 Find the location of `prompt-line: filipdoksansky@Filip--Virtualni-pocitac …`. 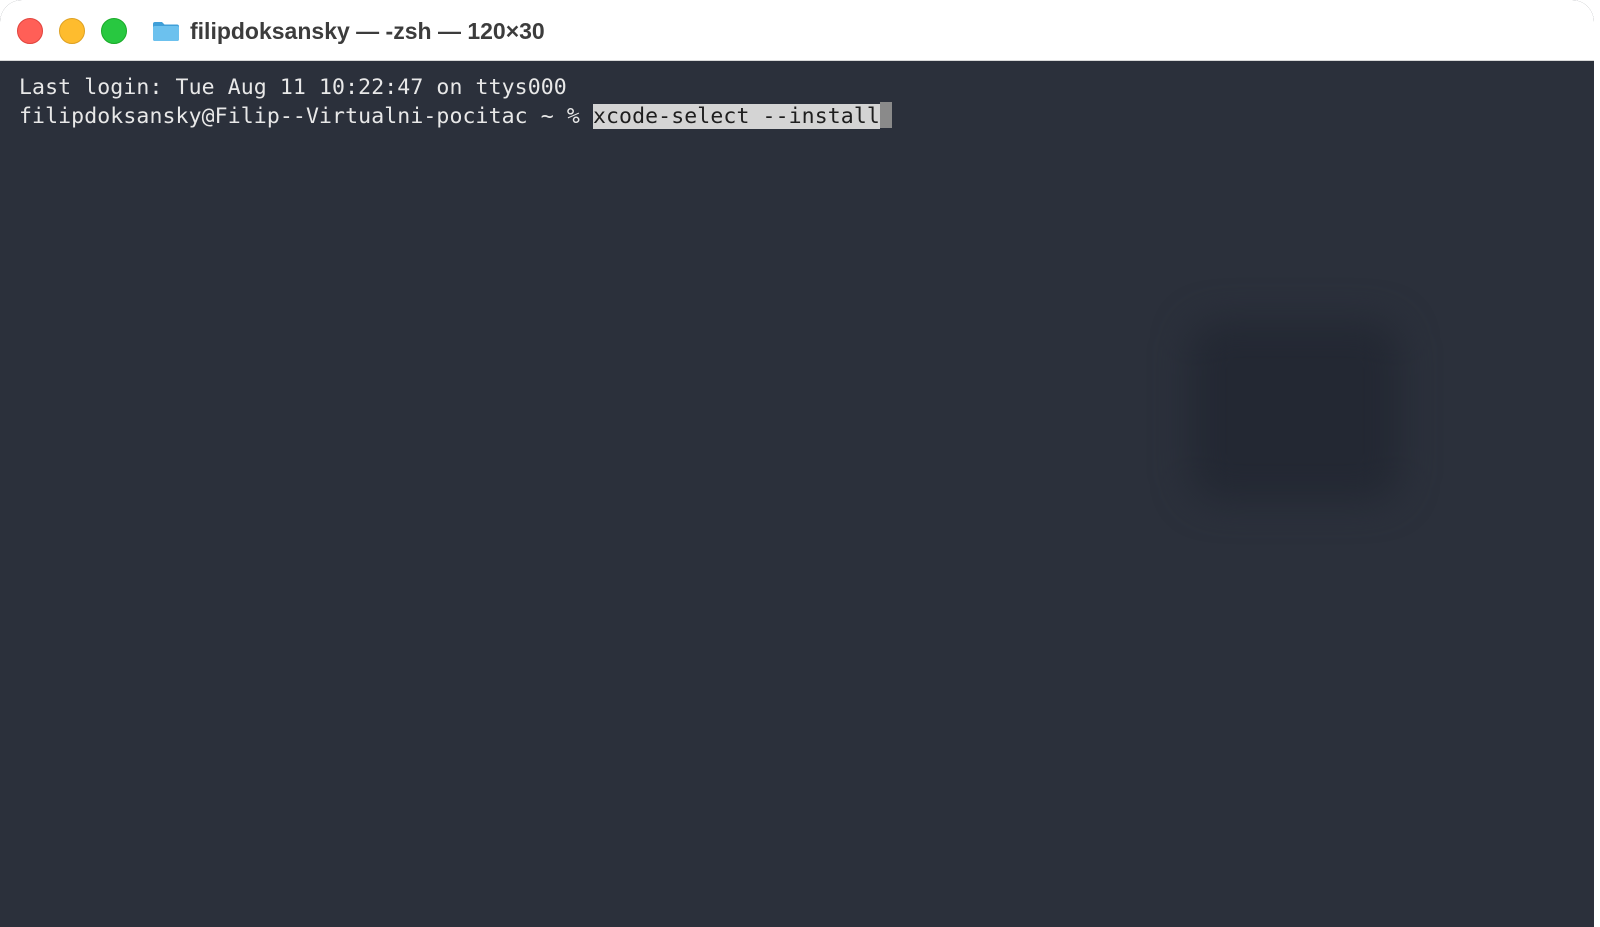

prompt-line: filipdoksansky@Filip--Virtualni-pocitac … is located at coordinates (455, 115).